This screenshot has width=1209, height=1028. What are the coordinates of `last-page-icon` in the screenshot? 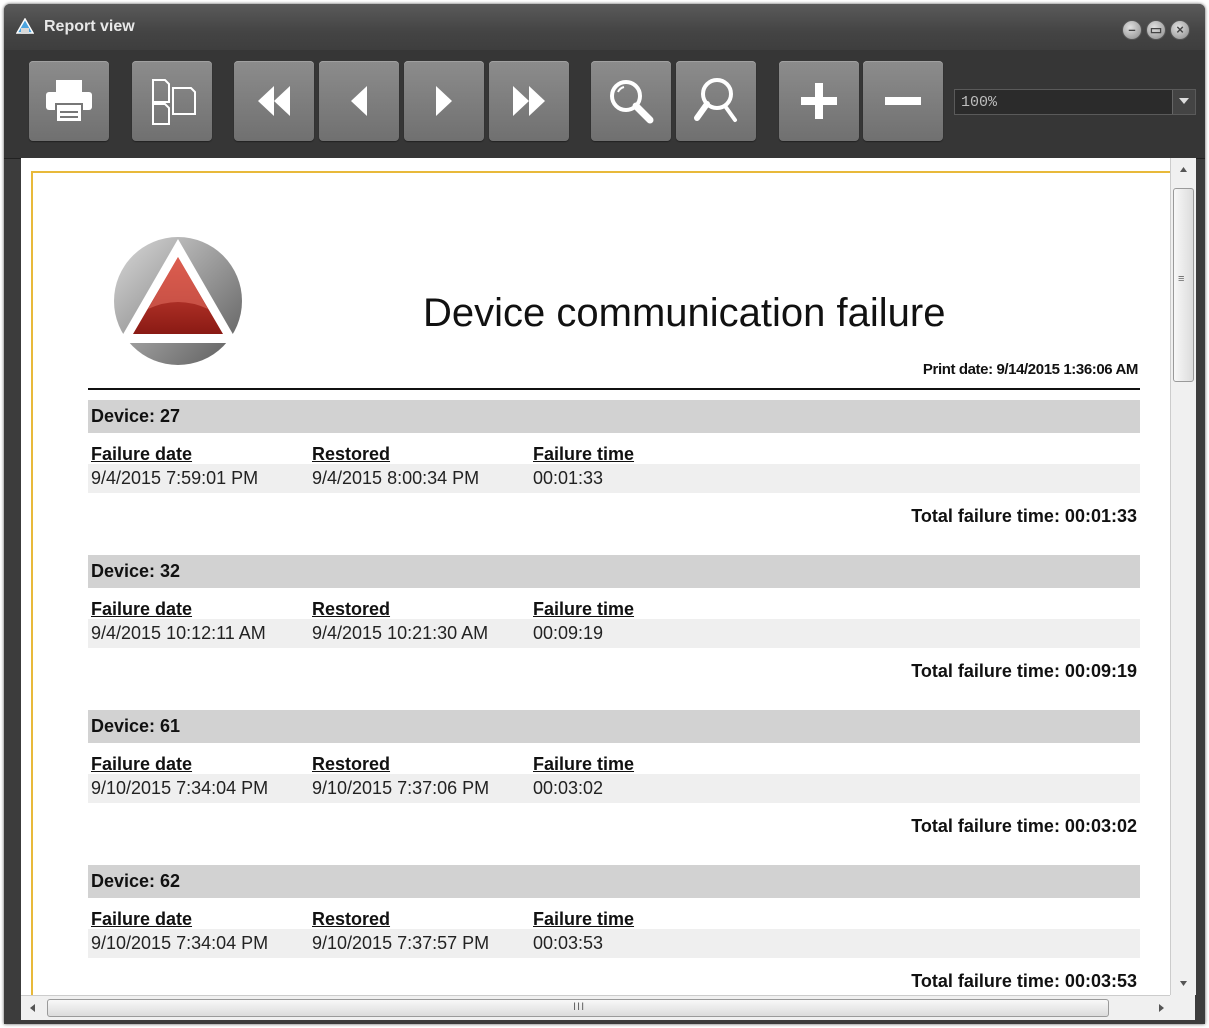 It's located at (529, 101).